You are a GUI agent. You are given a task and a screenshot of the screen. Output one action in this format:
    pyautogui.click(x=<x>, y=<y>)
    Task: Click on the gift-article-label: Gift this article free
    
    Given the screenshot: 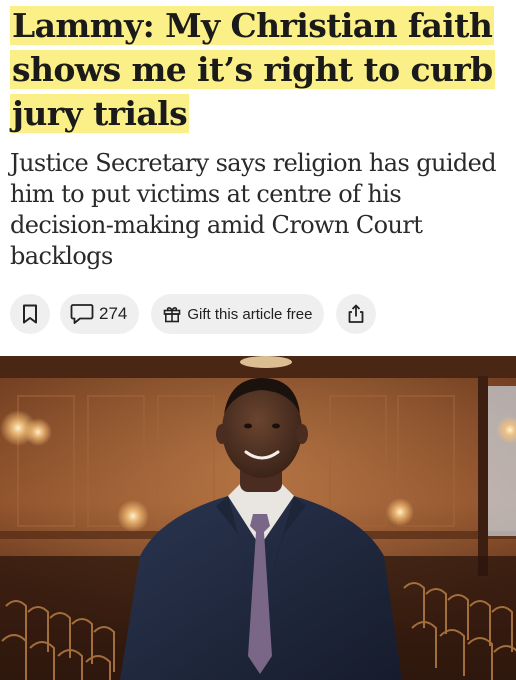 What is the action you would take?
    pyautogui.click(x=250, y=314)
    